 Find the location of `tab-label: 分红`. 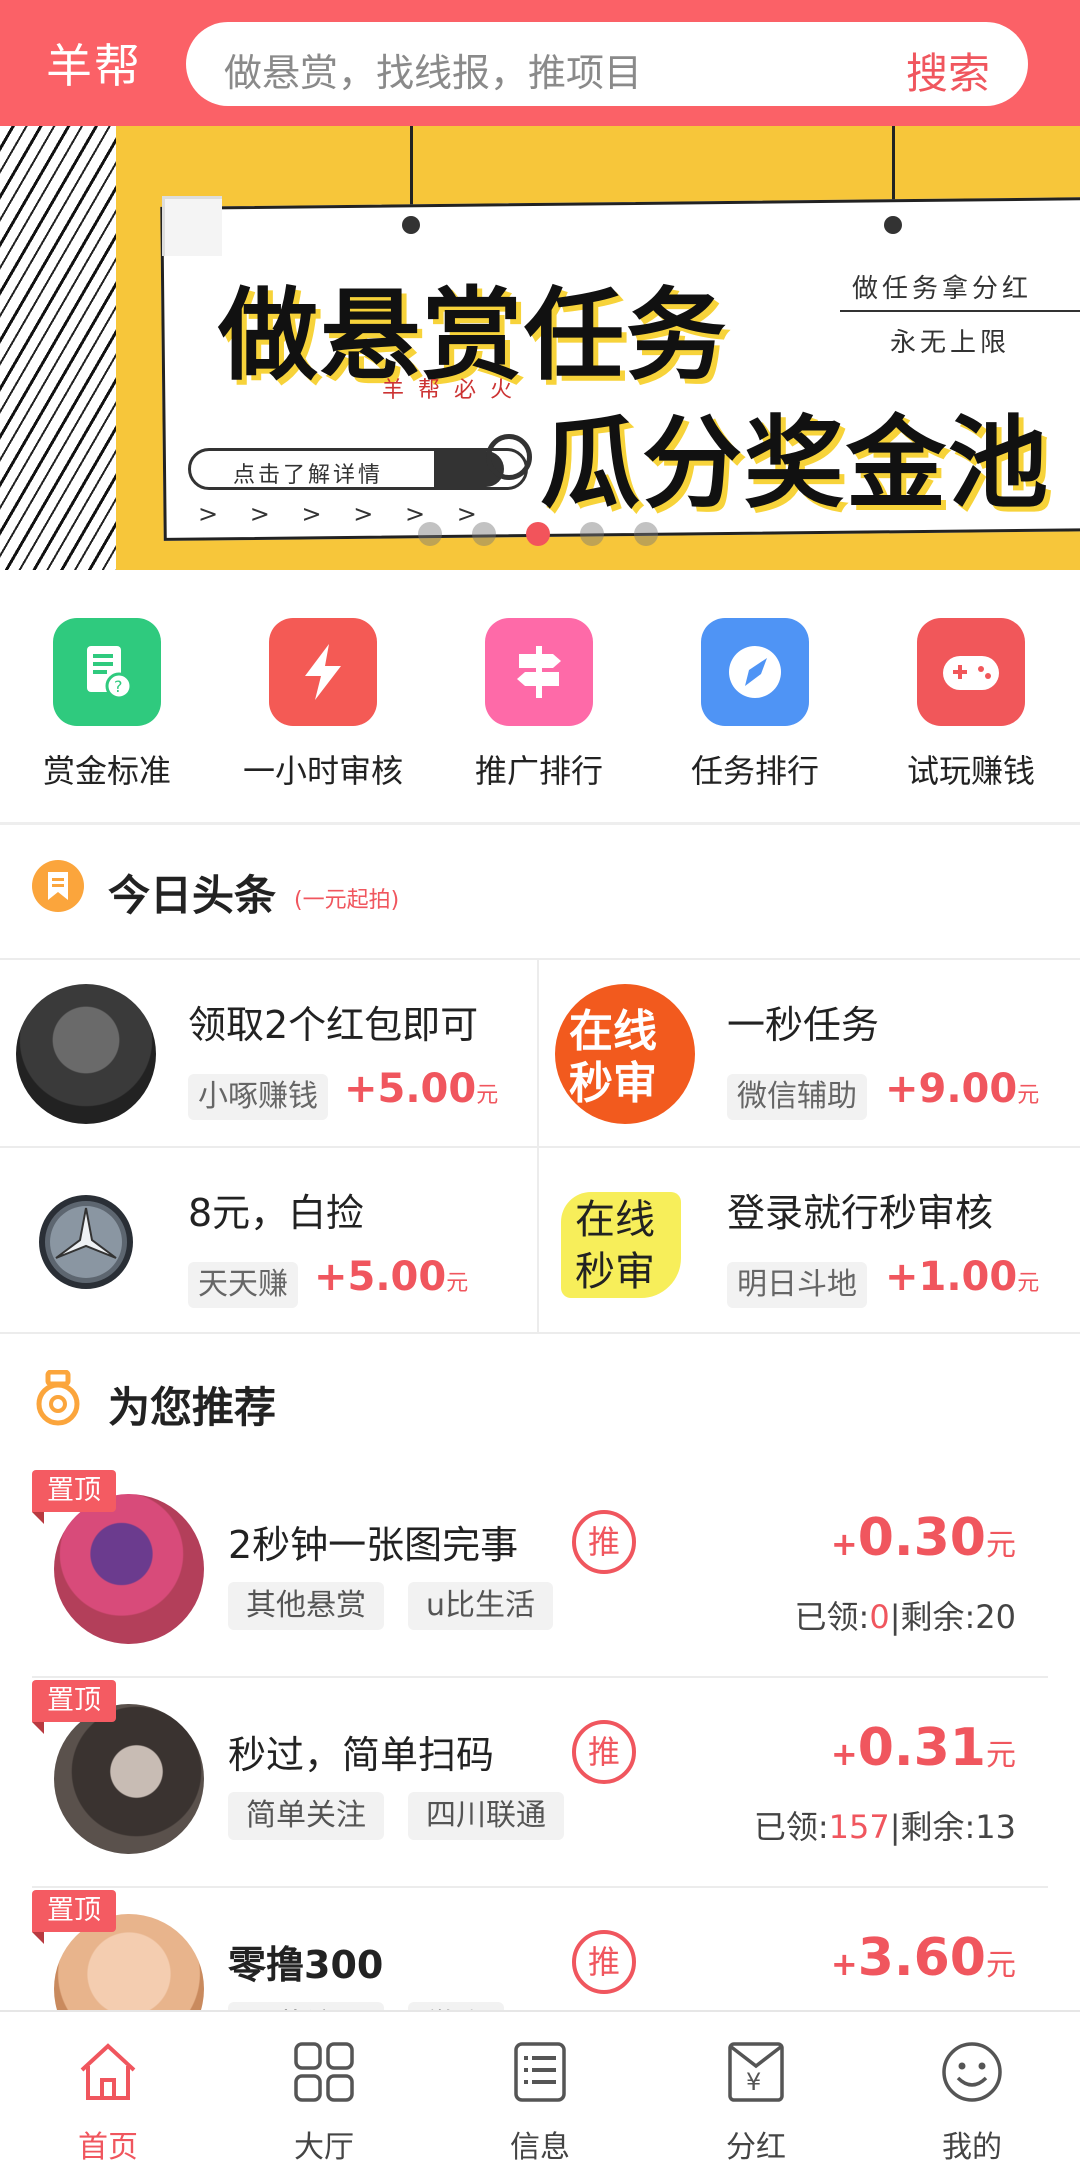

tab-label: 分红 is located at coordinates (756, 2145).